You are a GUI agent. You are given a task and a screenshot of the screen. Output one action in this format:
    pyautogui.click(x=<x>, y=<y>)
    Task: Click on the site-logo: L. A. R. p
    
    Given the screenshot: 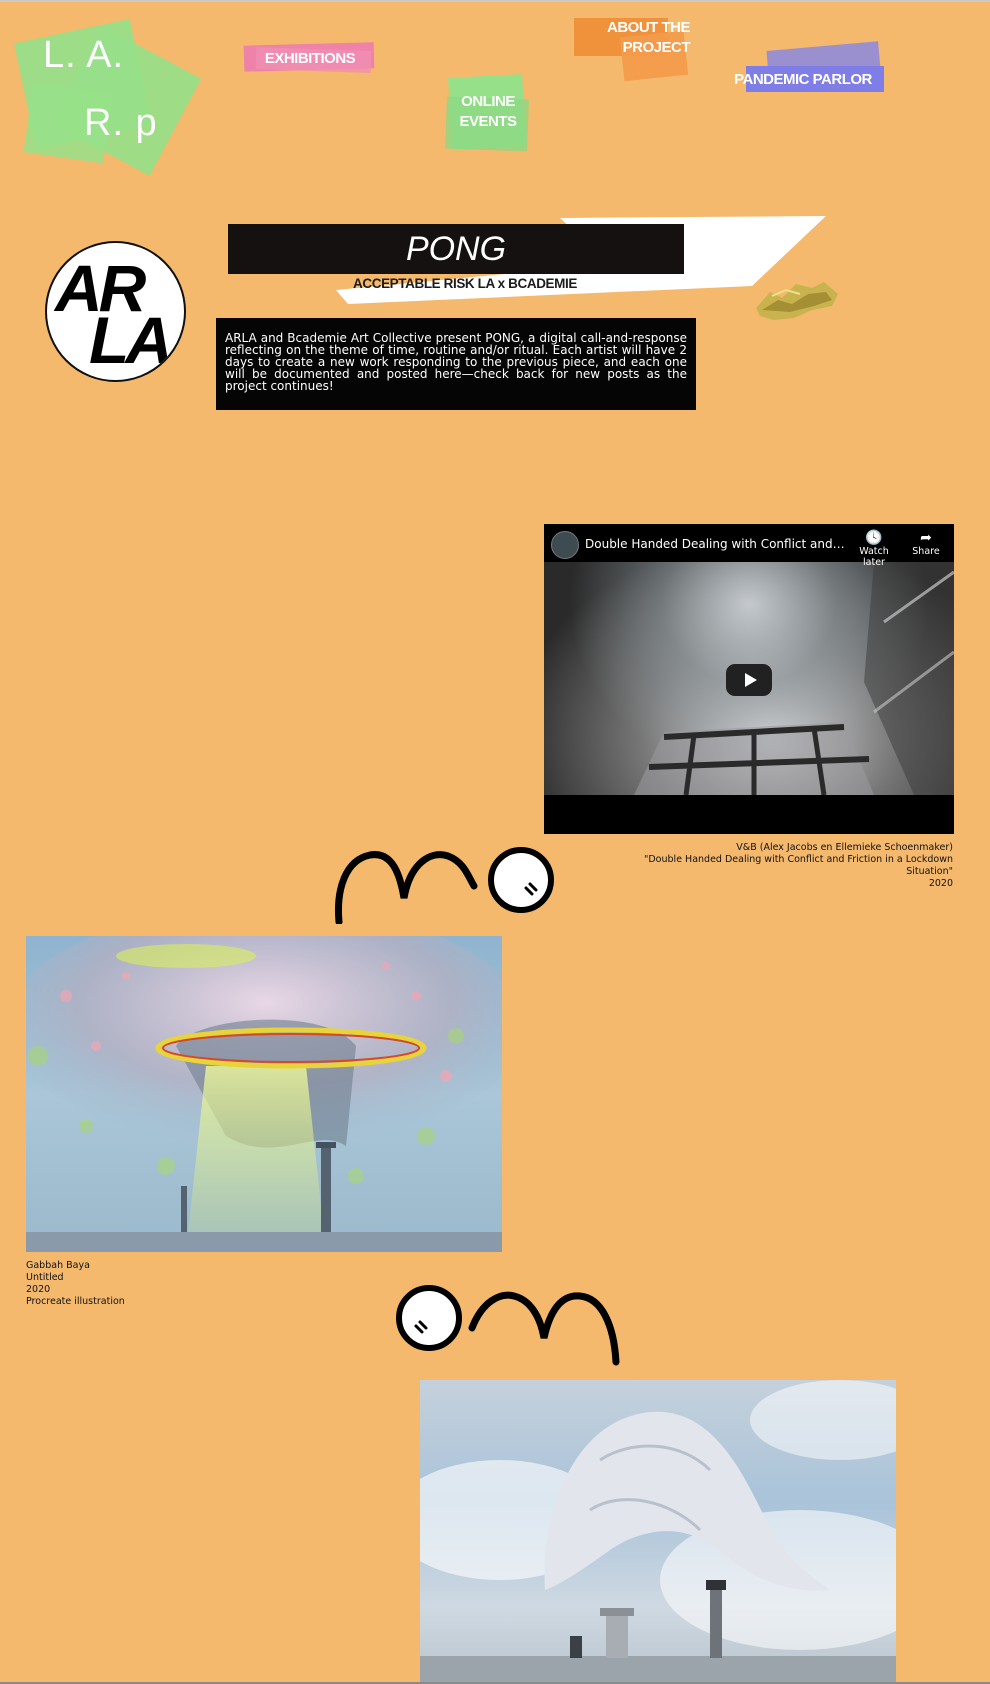 What is the action you would take?
    pyautogui.click(x=108, y=97)
    